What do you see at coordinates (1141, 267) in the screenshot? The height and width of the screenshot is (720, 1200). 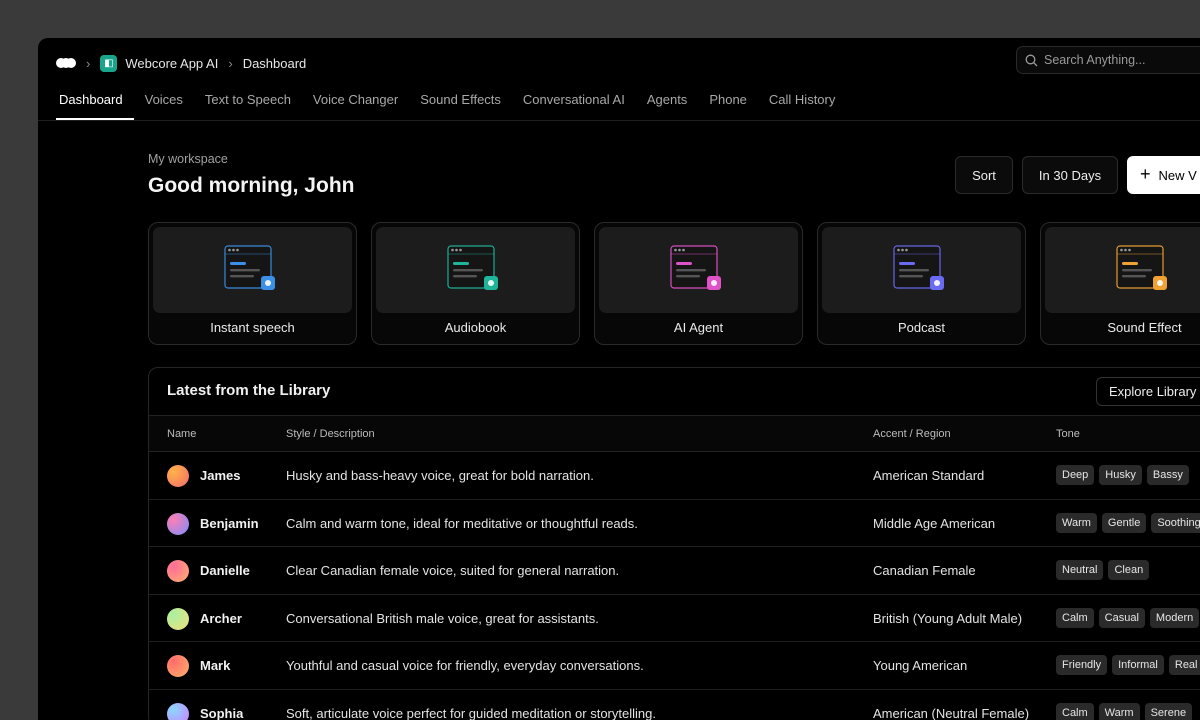 I see `note-icon` at bounding box center [1141, 267].